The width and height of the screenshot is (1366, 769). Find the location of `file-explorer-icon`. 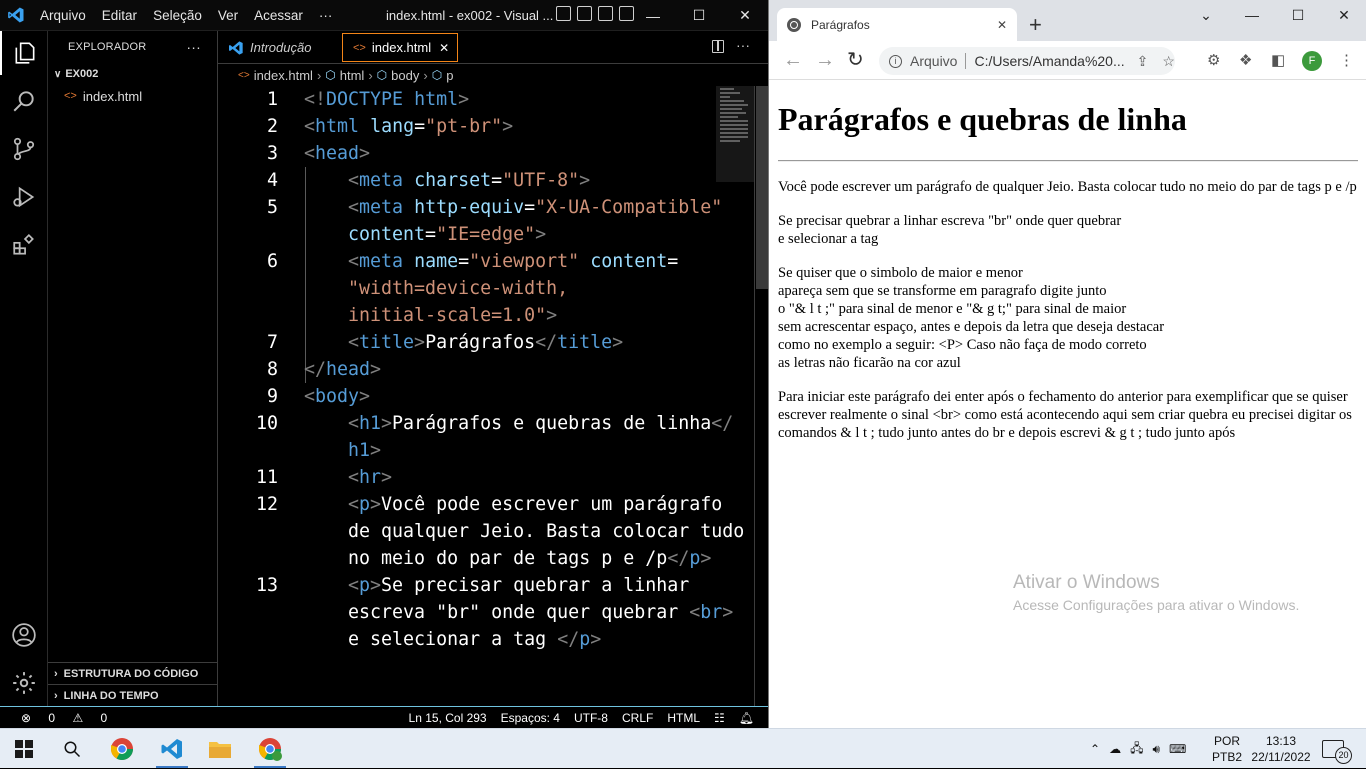

file-explorer-icon is located at coordinates (220, 749).